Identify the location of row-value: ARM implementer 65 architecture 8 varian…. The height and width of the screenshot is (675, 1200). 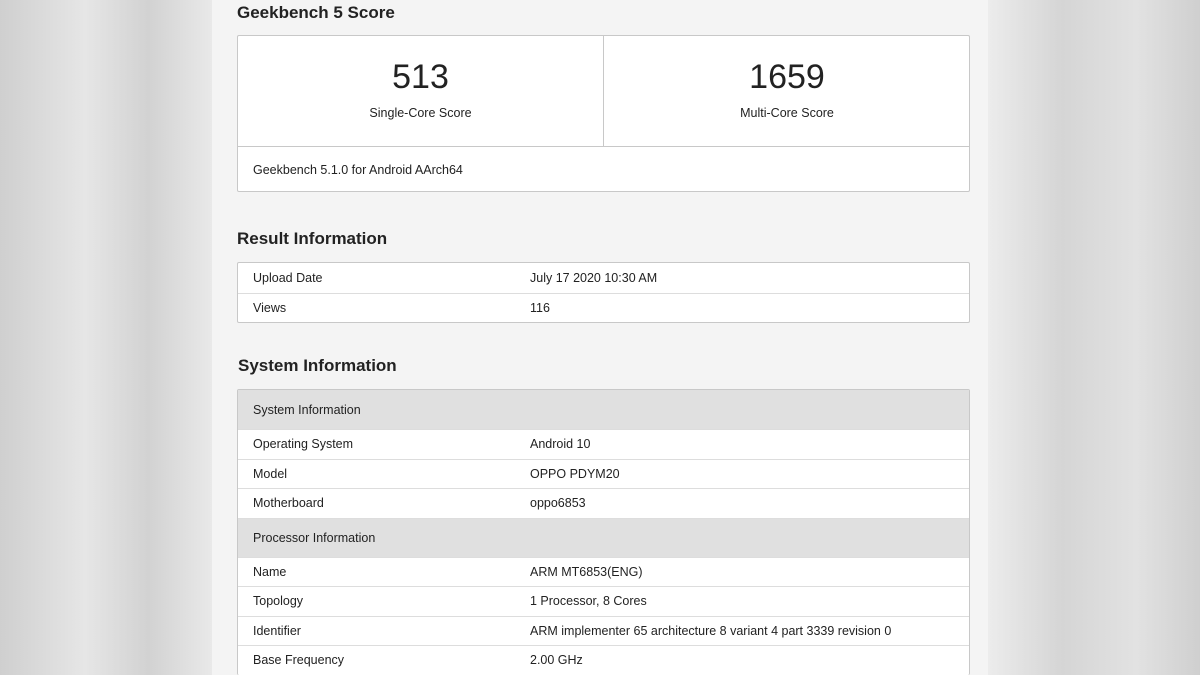
(711, 630).